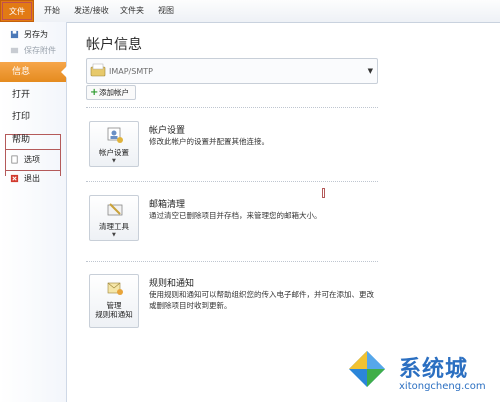  What do you see at coordinates (52, 11) in the screenshot?
I see `tab-home: 开始` at bounding box center [52, 11].